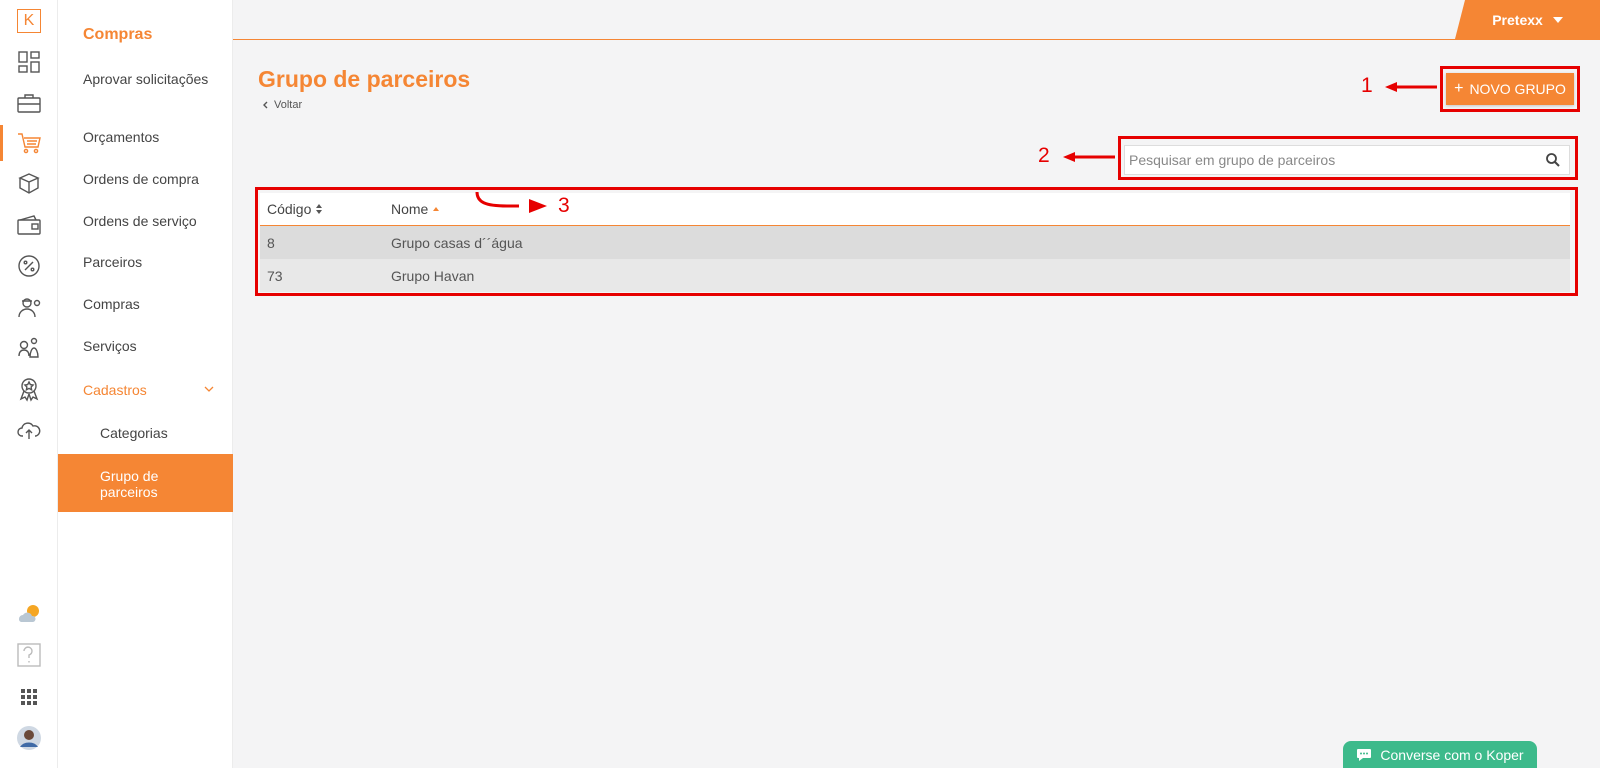 The height and width of the screenshot is (768, 1600). What do you see at coordinates (153, 137) in the screenshot?
I see `submenu-item-orcamentos: Orçamentos` at bounding box center [153, 137].